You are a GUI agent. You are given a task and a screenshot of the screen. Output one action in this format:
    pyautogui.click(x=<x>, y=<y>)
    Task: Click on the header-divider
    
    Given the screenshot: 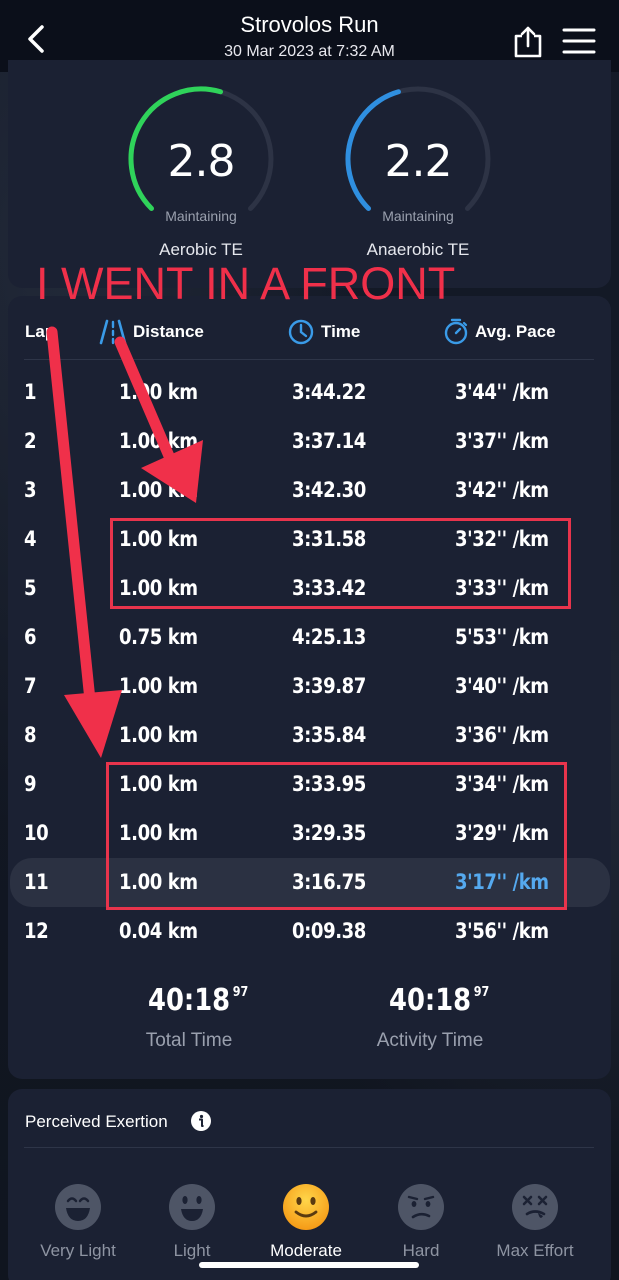 What is the action you would take?
    pyautogui.click(x=309, y=359)
    